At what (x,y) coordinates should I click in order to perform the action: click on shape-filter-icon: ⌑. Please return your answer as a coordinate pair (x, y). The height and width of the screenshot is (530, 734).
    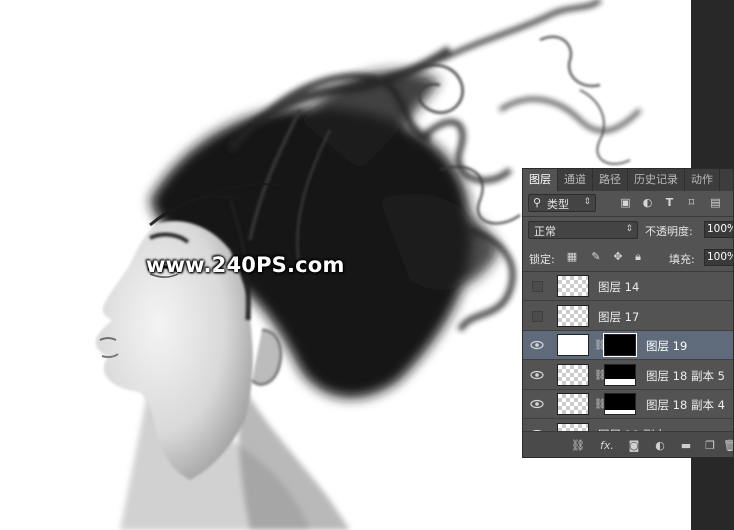
    Looking at the image, I should click on (691, 202).